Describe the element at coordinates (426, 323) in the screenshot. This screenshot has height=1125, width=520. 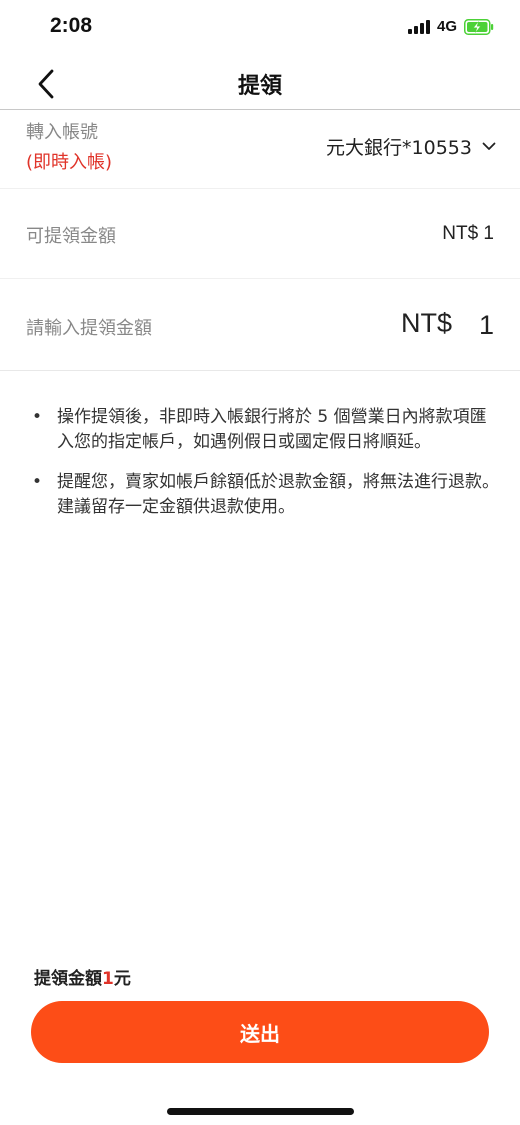
I see `currency-label: NT$` at that location.